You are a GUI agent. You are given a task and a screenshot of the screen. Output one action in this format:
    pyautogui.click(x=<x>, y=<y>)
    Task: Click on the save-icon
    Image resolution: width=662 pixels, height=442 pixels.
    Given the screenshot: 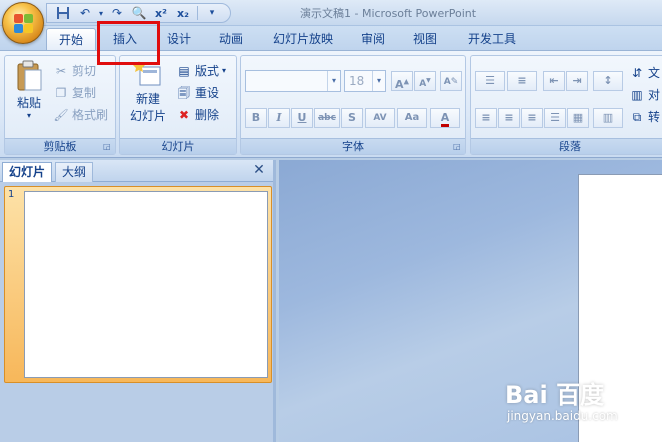 What is the action you would take?
    pyautogui.click(x=63, y=13)
    